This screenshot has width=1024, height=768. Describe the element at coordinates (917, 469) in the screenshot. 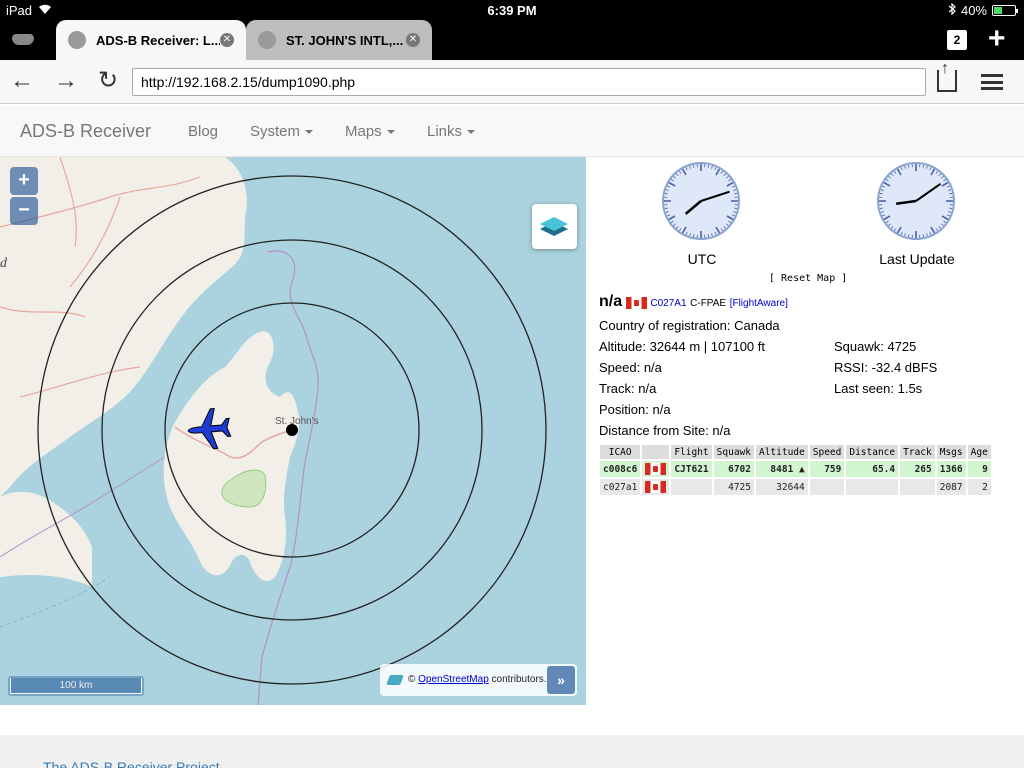

I see `cell-track: 265` at that location.